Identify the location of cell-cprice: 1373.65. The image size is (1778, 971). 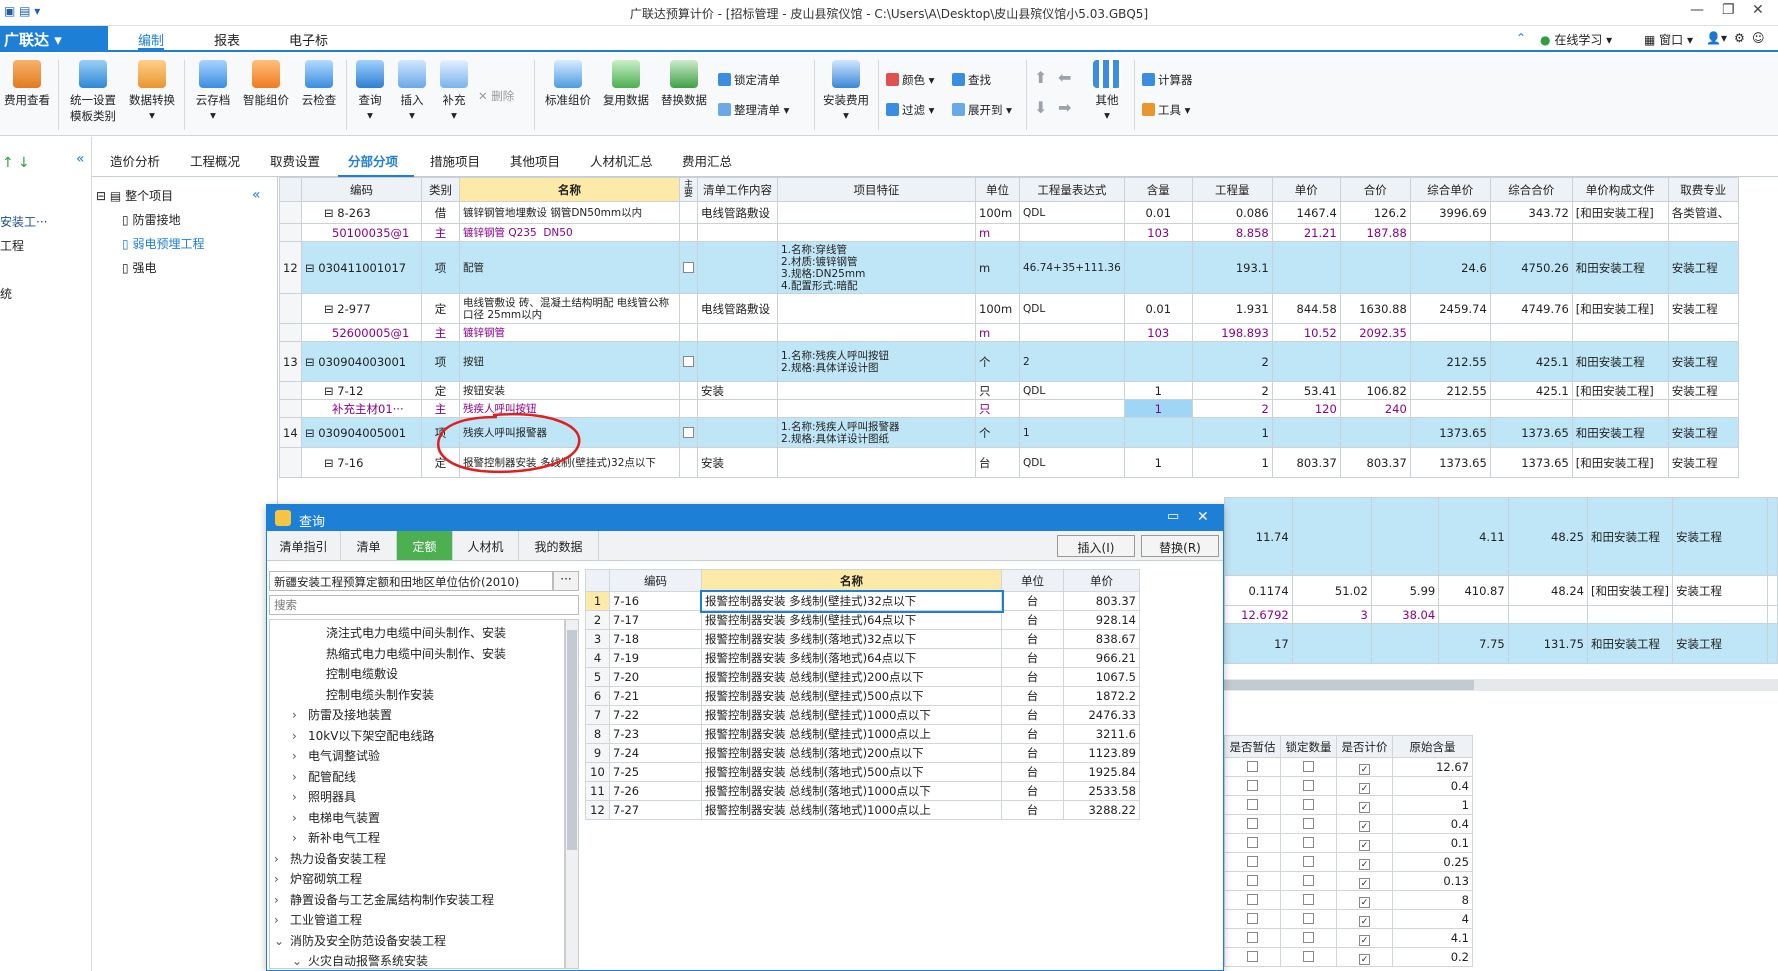
(1450, 462).